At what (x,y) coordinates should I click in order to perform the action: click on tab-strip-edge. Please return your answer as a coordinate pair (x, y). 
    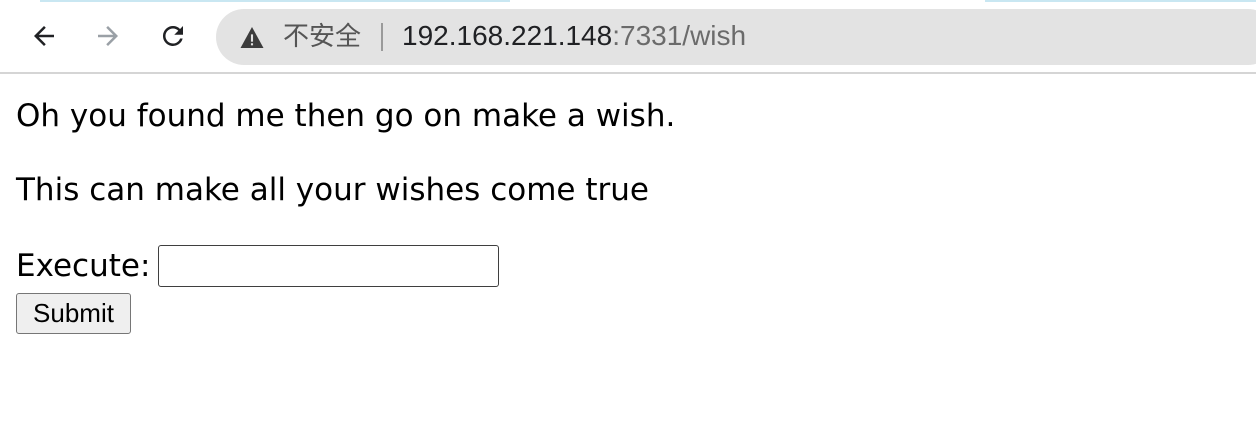
    Looking at the image, I should click on (275, 1).